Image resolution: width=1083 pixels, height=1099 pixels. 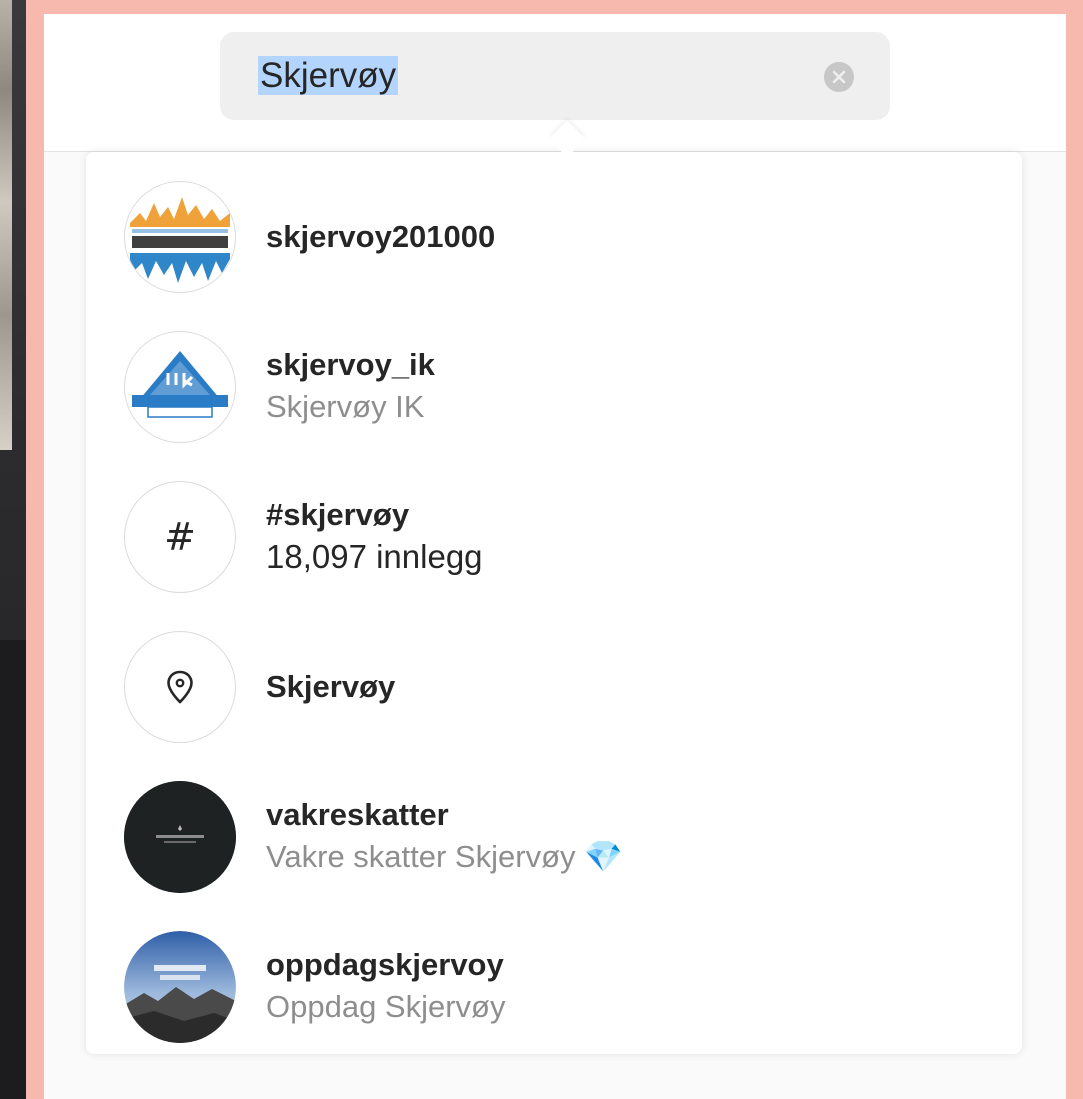 I want to click on result-texts: Skjervøy, so click(x=330, y=687).